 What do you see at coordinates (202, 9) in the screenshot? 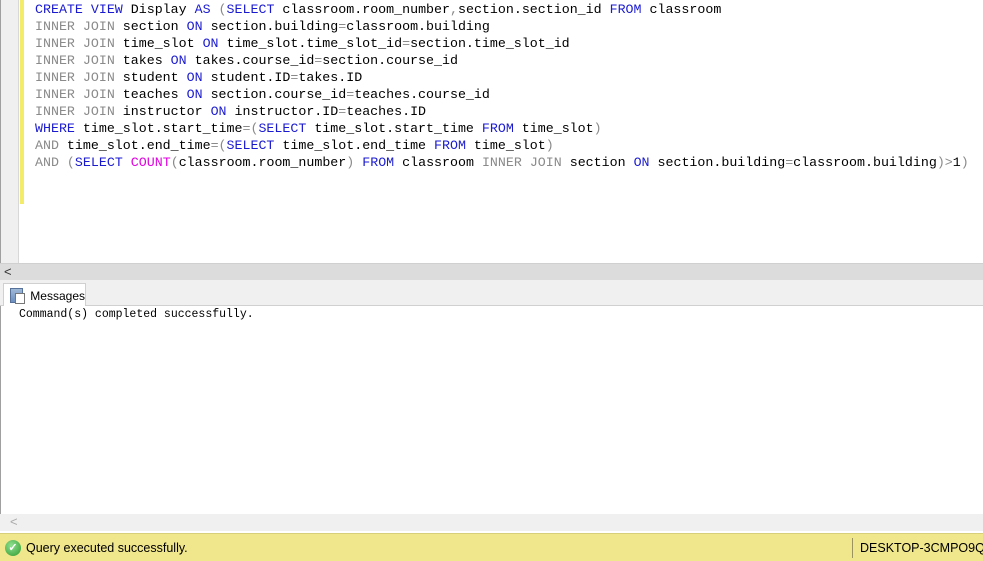
I see `code-token: AS` at bounding box center [202, 9].